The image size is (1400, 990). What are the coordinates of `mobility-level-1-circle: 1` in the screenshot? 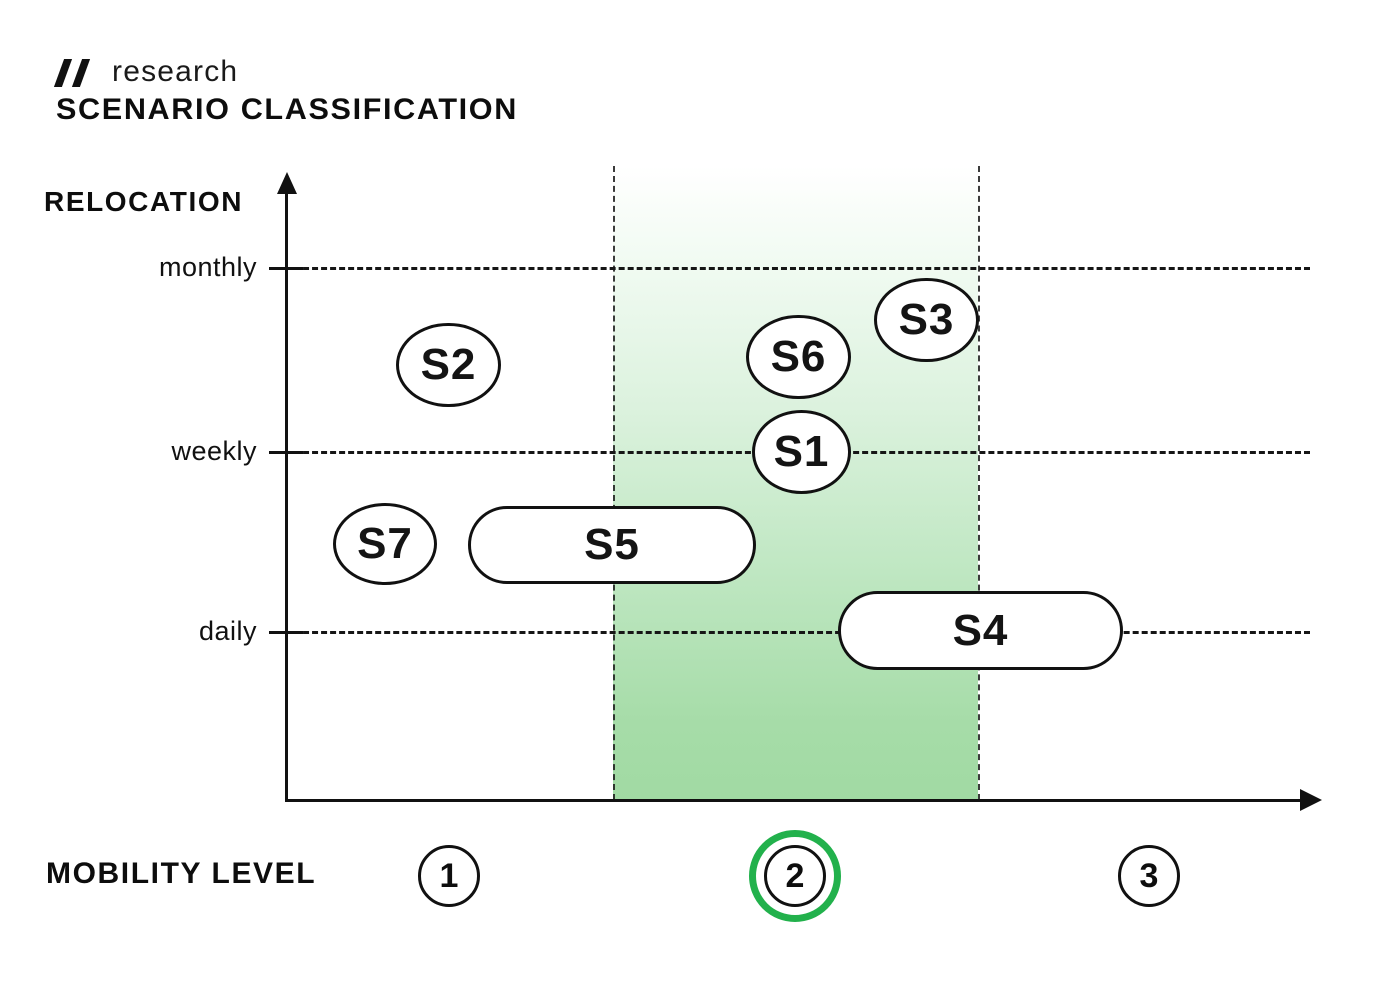 It's located at (449, 876).